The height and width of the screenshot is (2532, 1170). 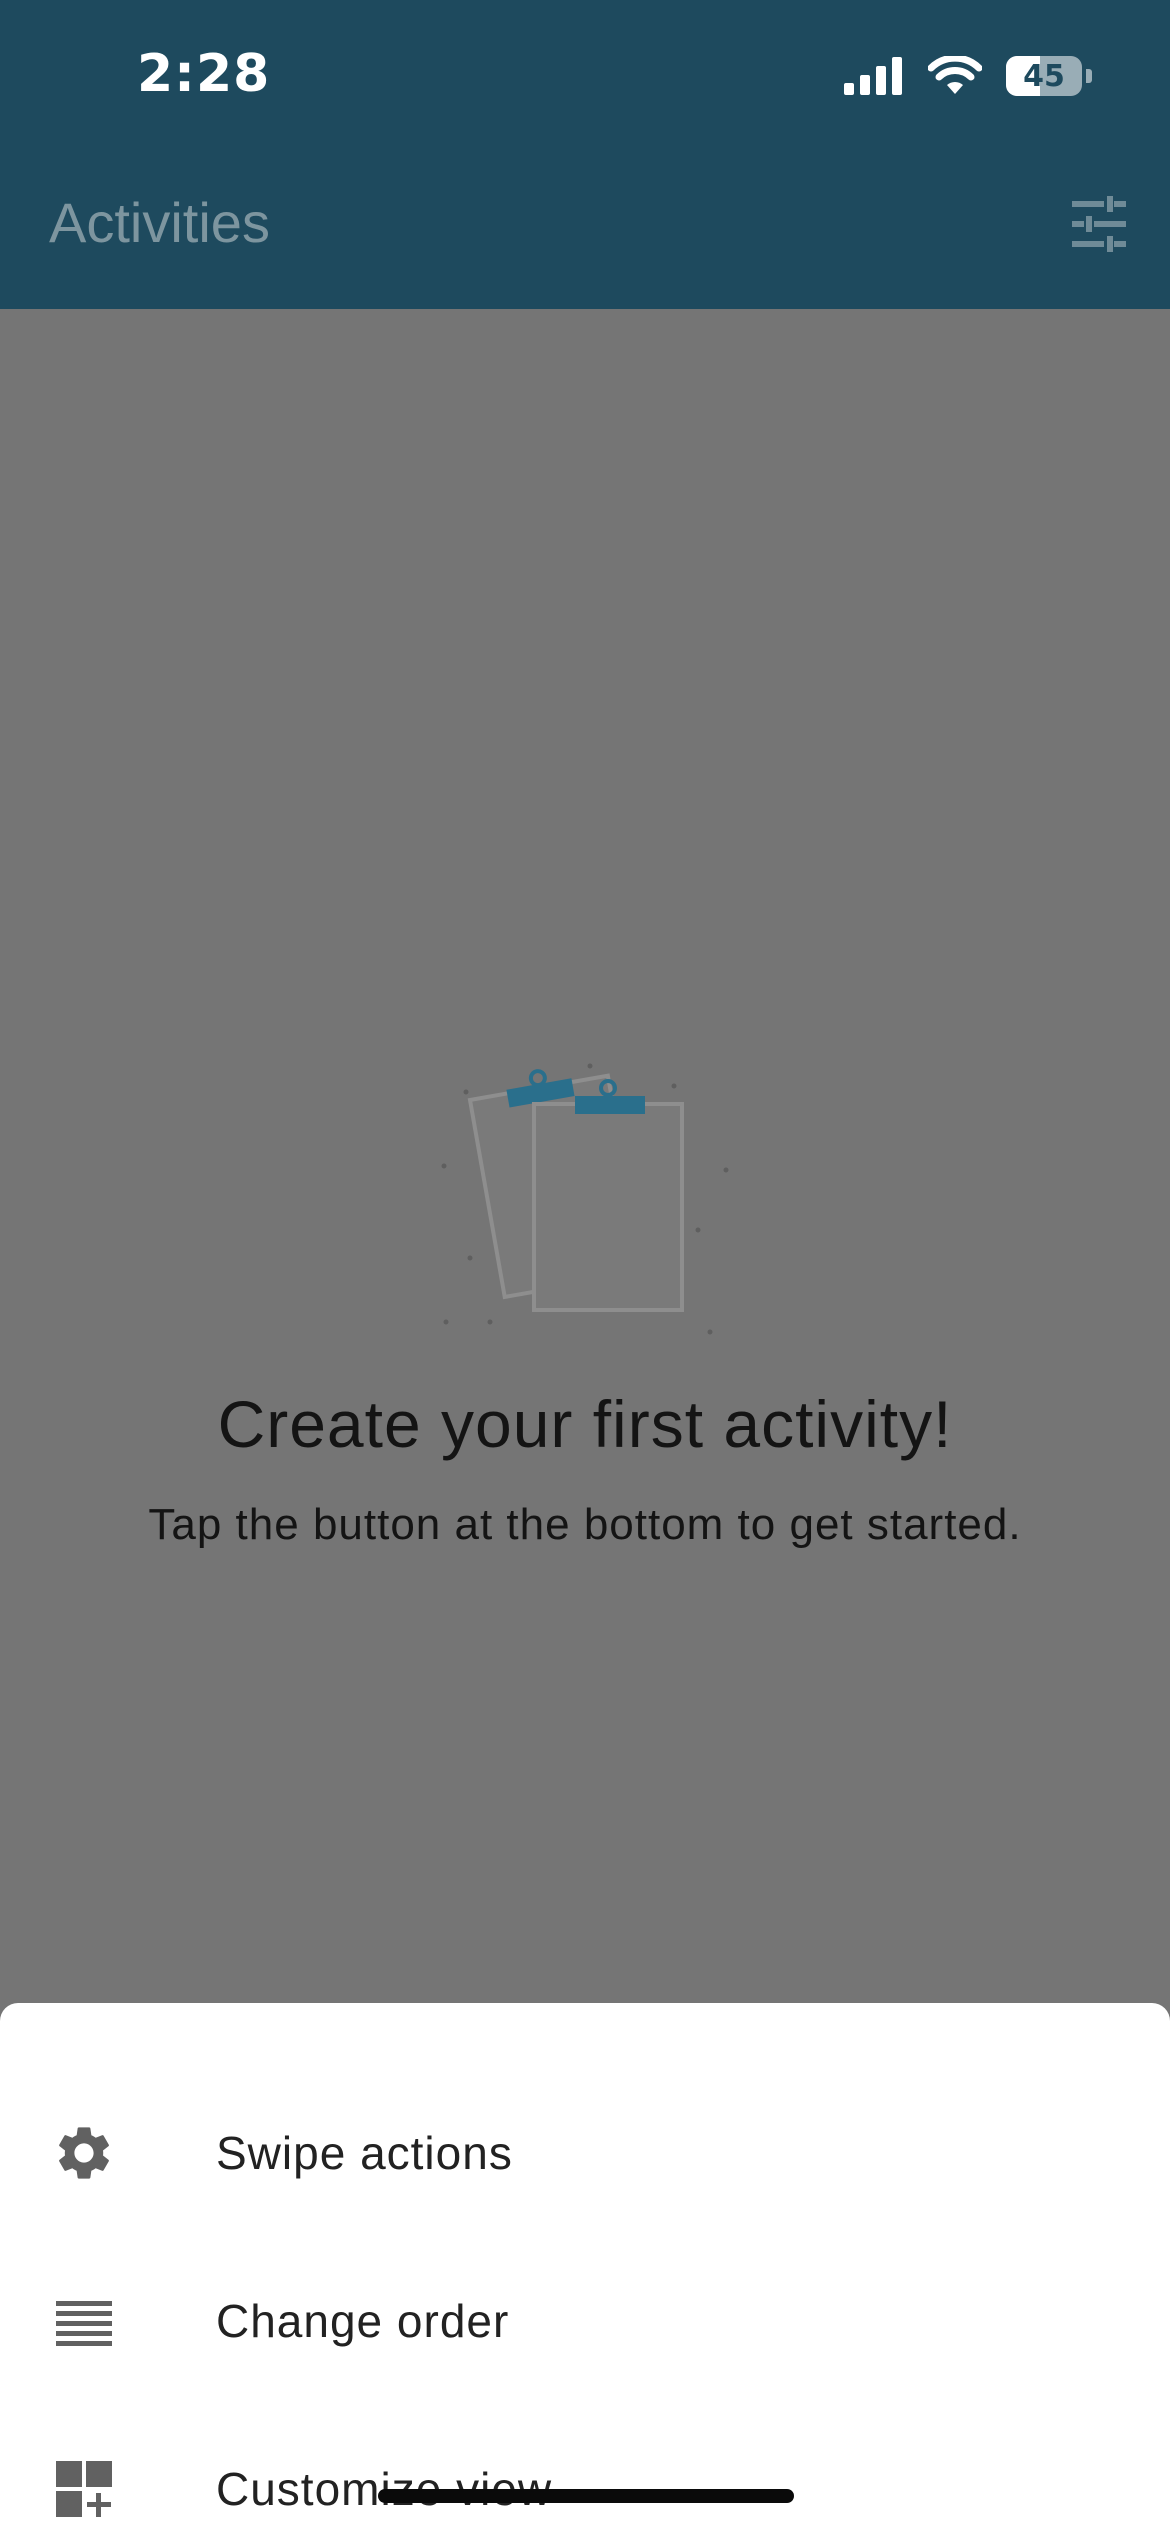 What do you see at coordinates (585, 2321) in the screenshot?
I see `menu-item-change-order: Change order` at bounding box center [585, 2321].